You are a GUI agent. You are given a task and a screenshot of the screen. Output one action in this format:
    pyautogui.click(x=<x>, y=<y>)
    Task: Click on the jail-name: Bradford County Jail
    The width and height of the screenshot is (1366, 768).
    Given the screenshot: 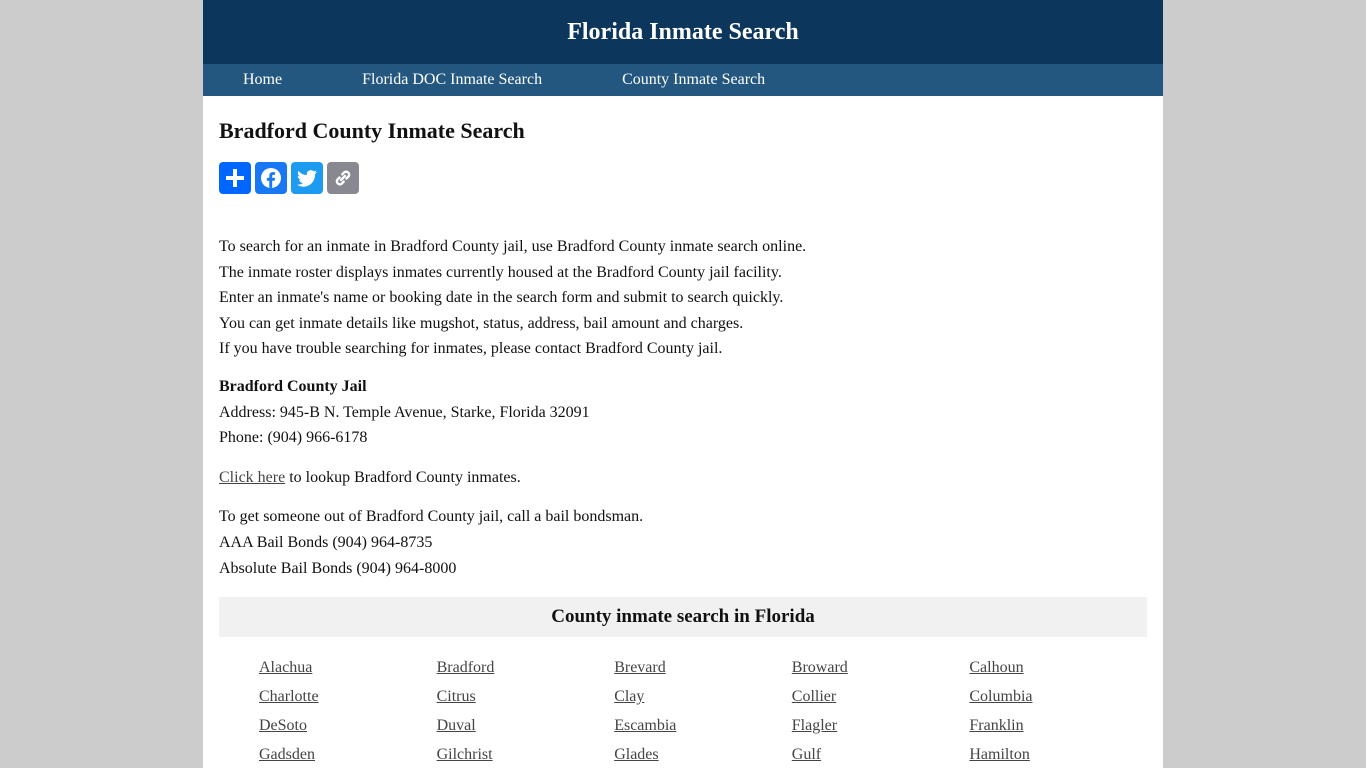 What is the action you would take?
    pyautogui.click(x=293, y=386)
    